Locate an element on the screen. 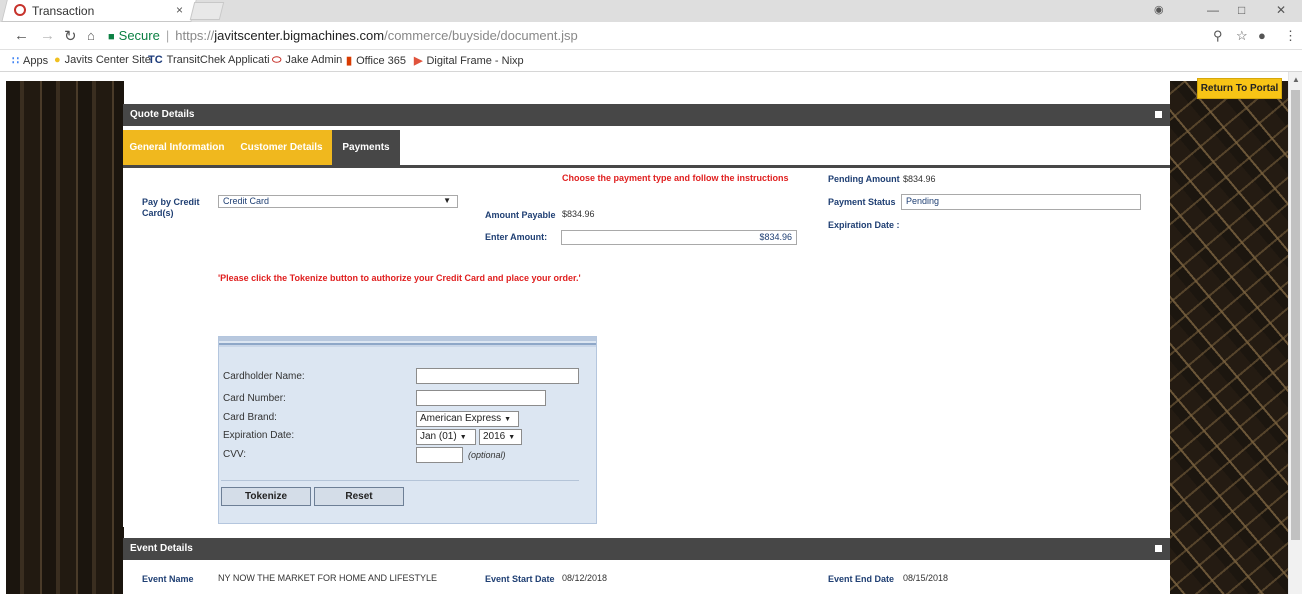 The width and height of the screenshot is (1302, 594). bookmark-javits: ● Javits Center Site is located at coordinates (102, 60).